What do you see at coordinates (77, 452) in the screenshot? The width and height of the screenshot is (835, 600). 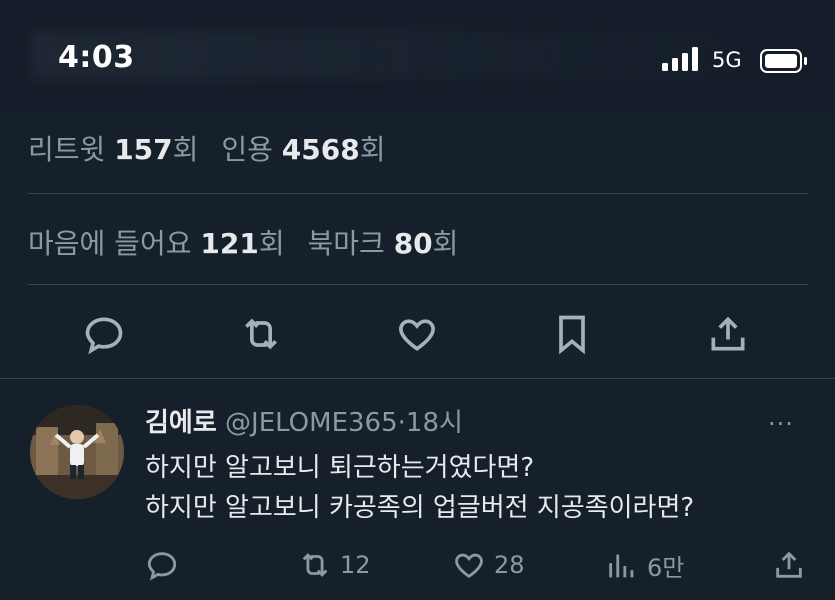 I see `avatar` at bounding box center [77, 452].